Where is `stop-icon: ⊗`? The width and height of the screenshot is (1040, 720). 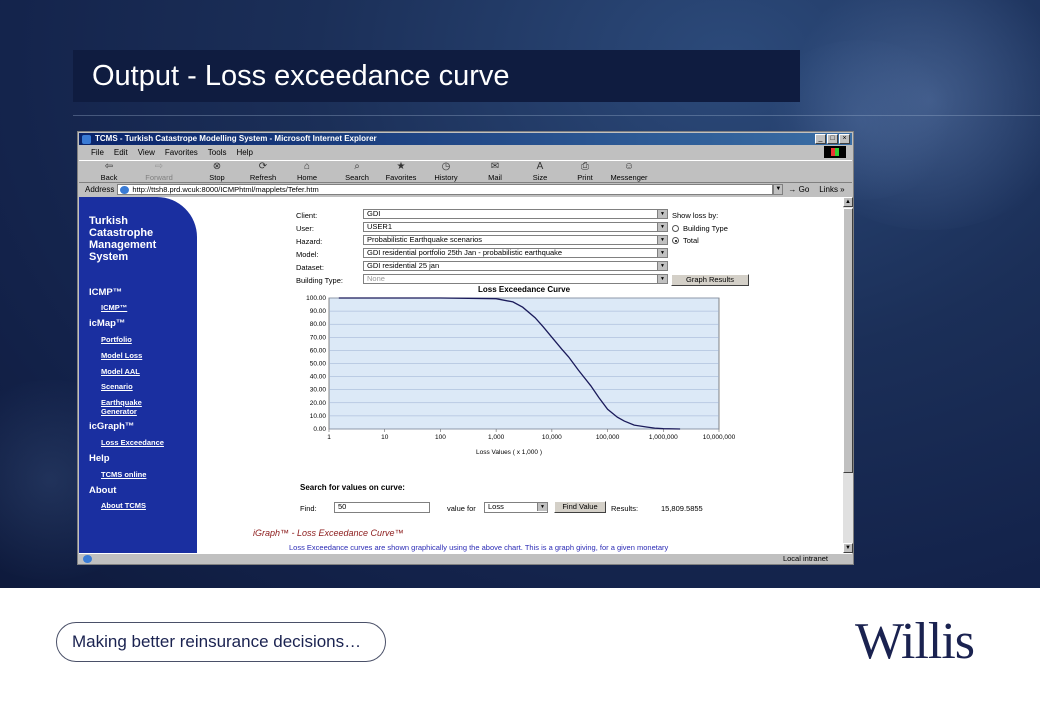
stop-icon: ⊗ is located at coordinates (217, 166).